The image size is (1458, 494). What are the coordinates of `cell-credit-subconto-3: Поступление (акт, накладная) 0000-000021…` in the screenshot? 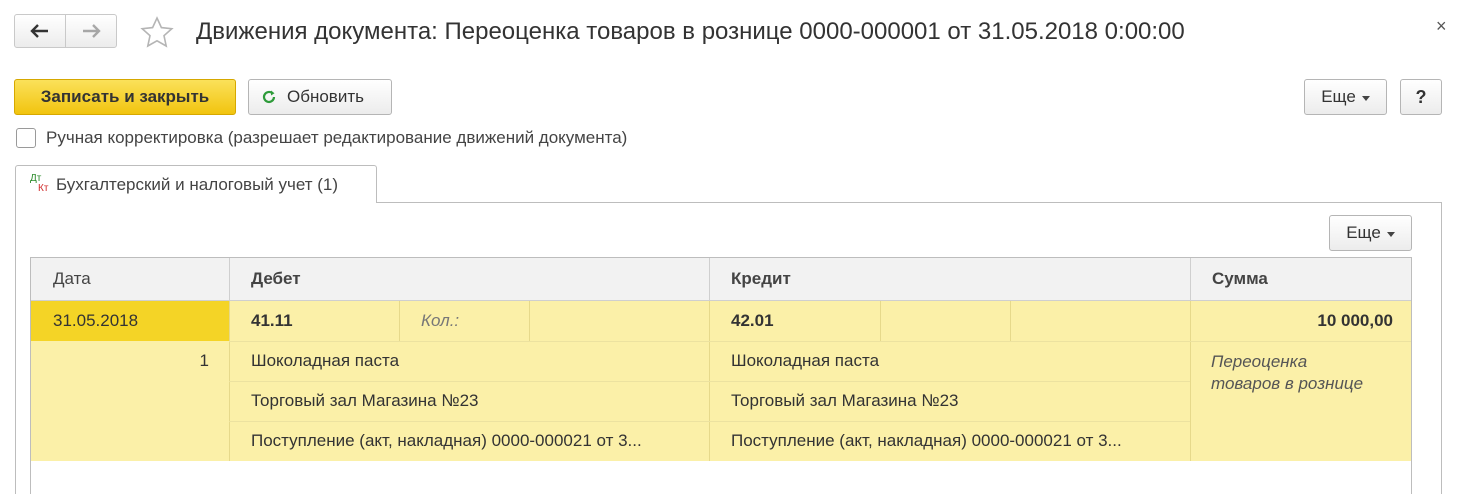 It's located at (926, 440).